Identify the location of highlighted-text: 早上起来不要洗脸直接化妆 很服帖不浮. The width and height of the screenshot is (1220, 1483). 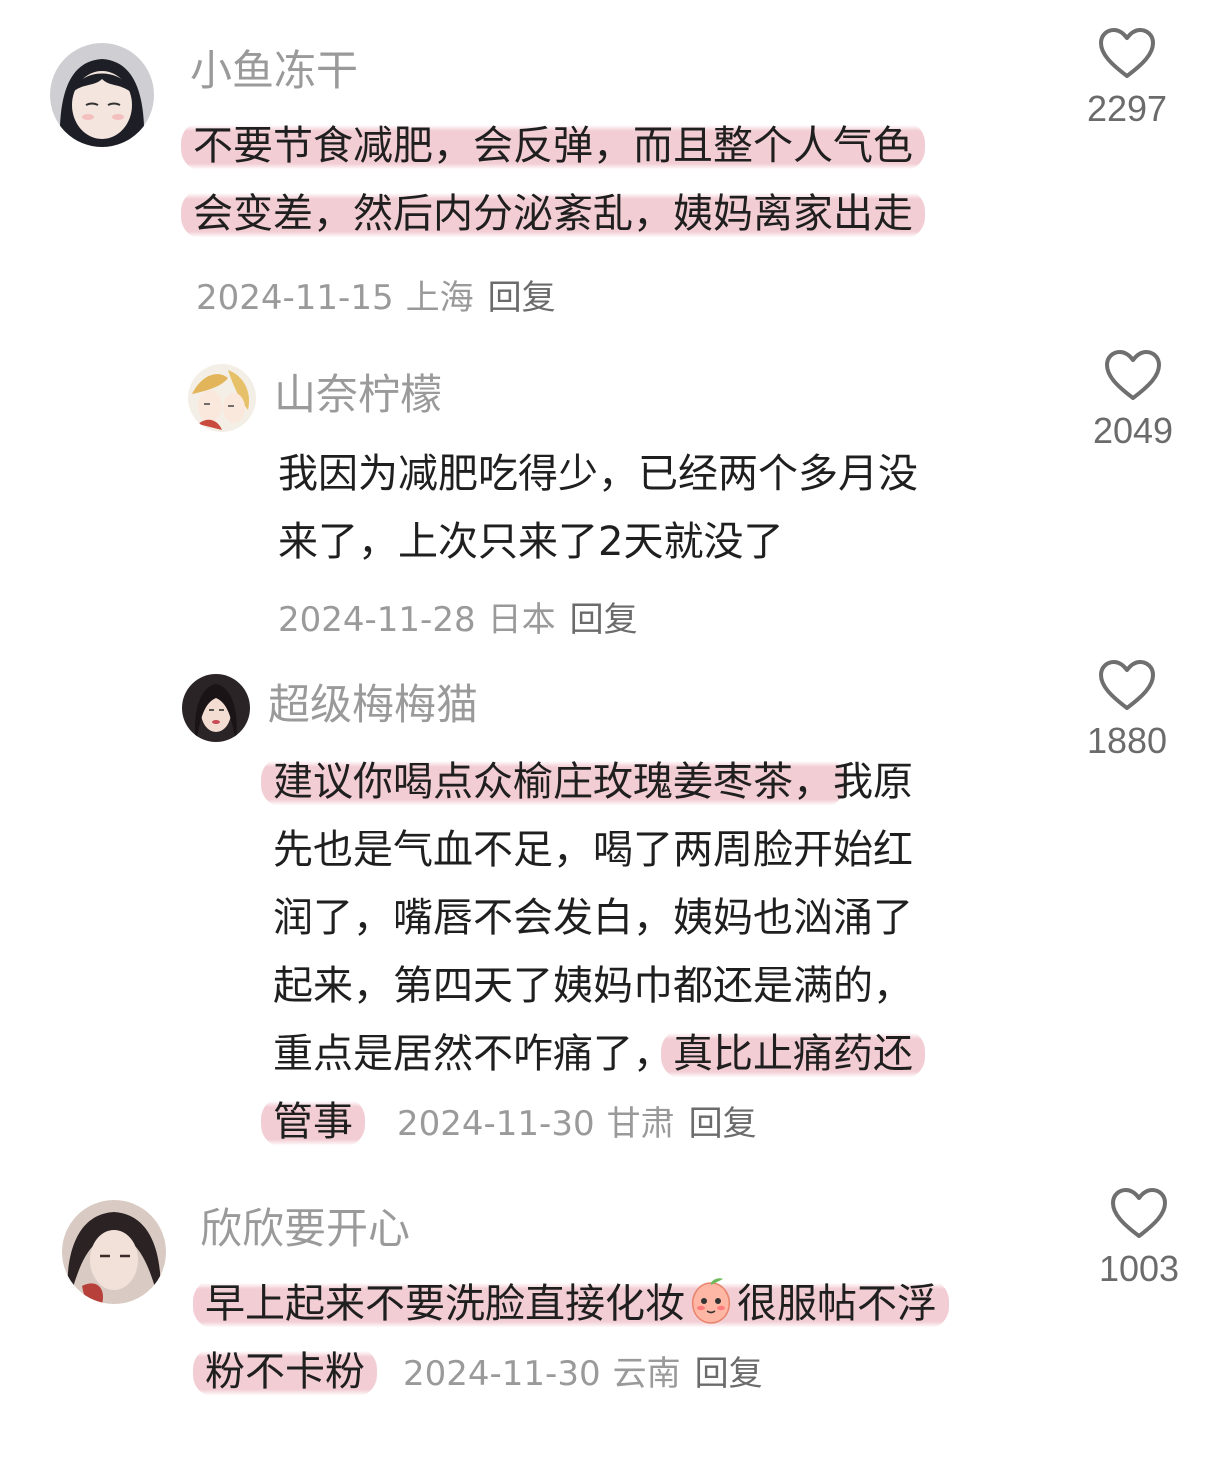
(571, 1303).